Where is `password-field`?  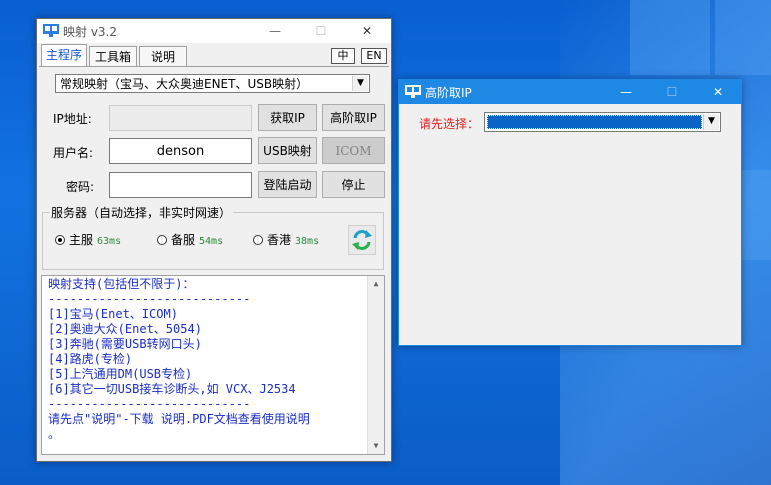
password-field is located at coordinates (180, 185).